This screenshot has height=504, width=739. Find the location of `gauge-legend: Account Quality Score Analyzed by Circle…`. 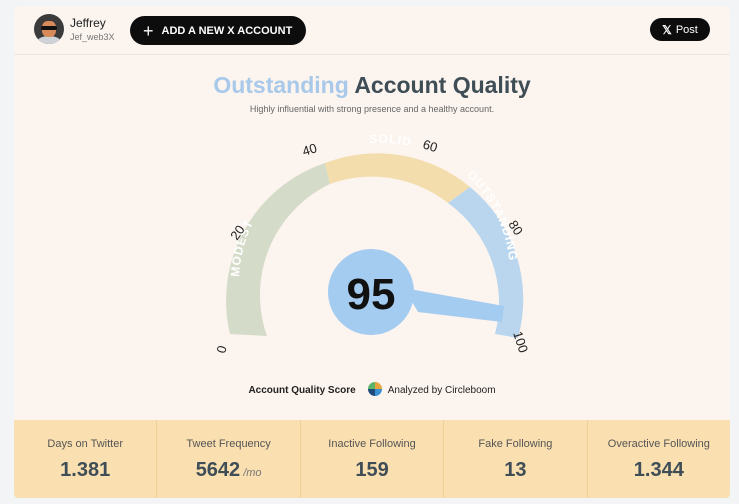

gauge-legend: Account Quality Score Analyzed by Circle… is located at coordinates (372, 389).